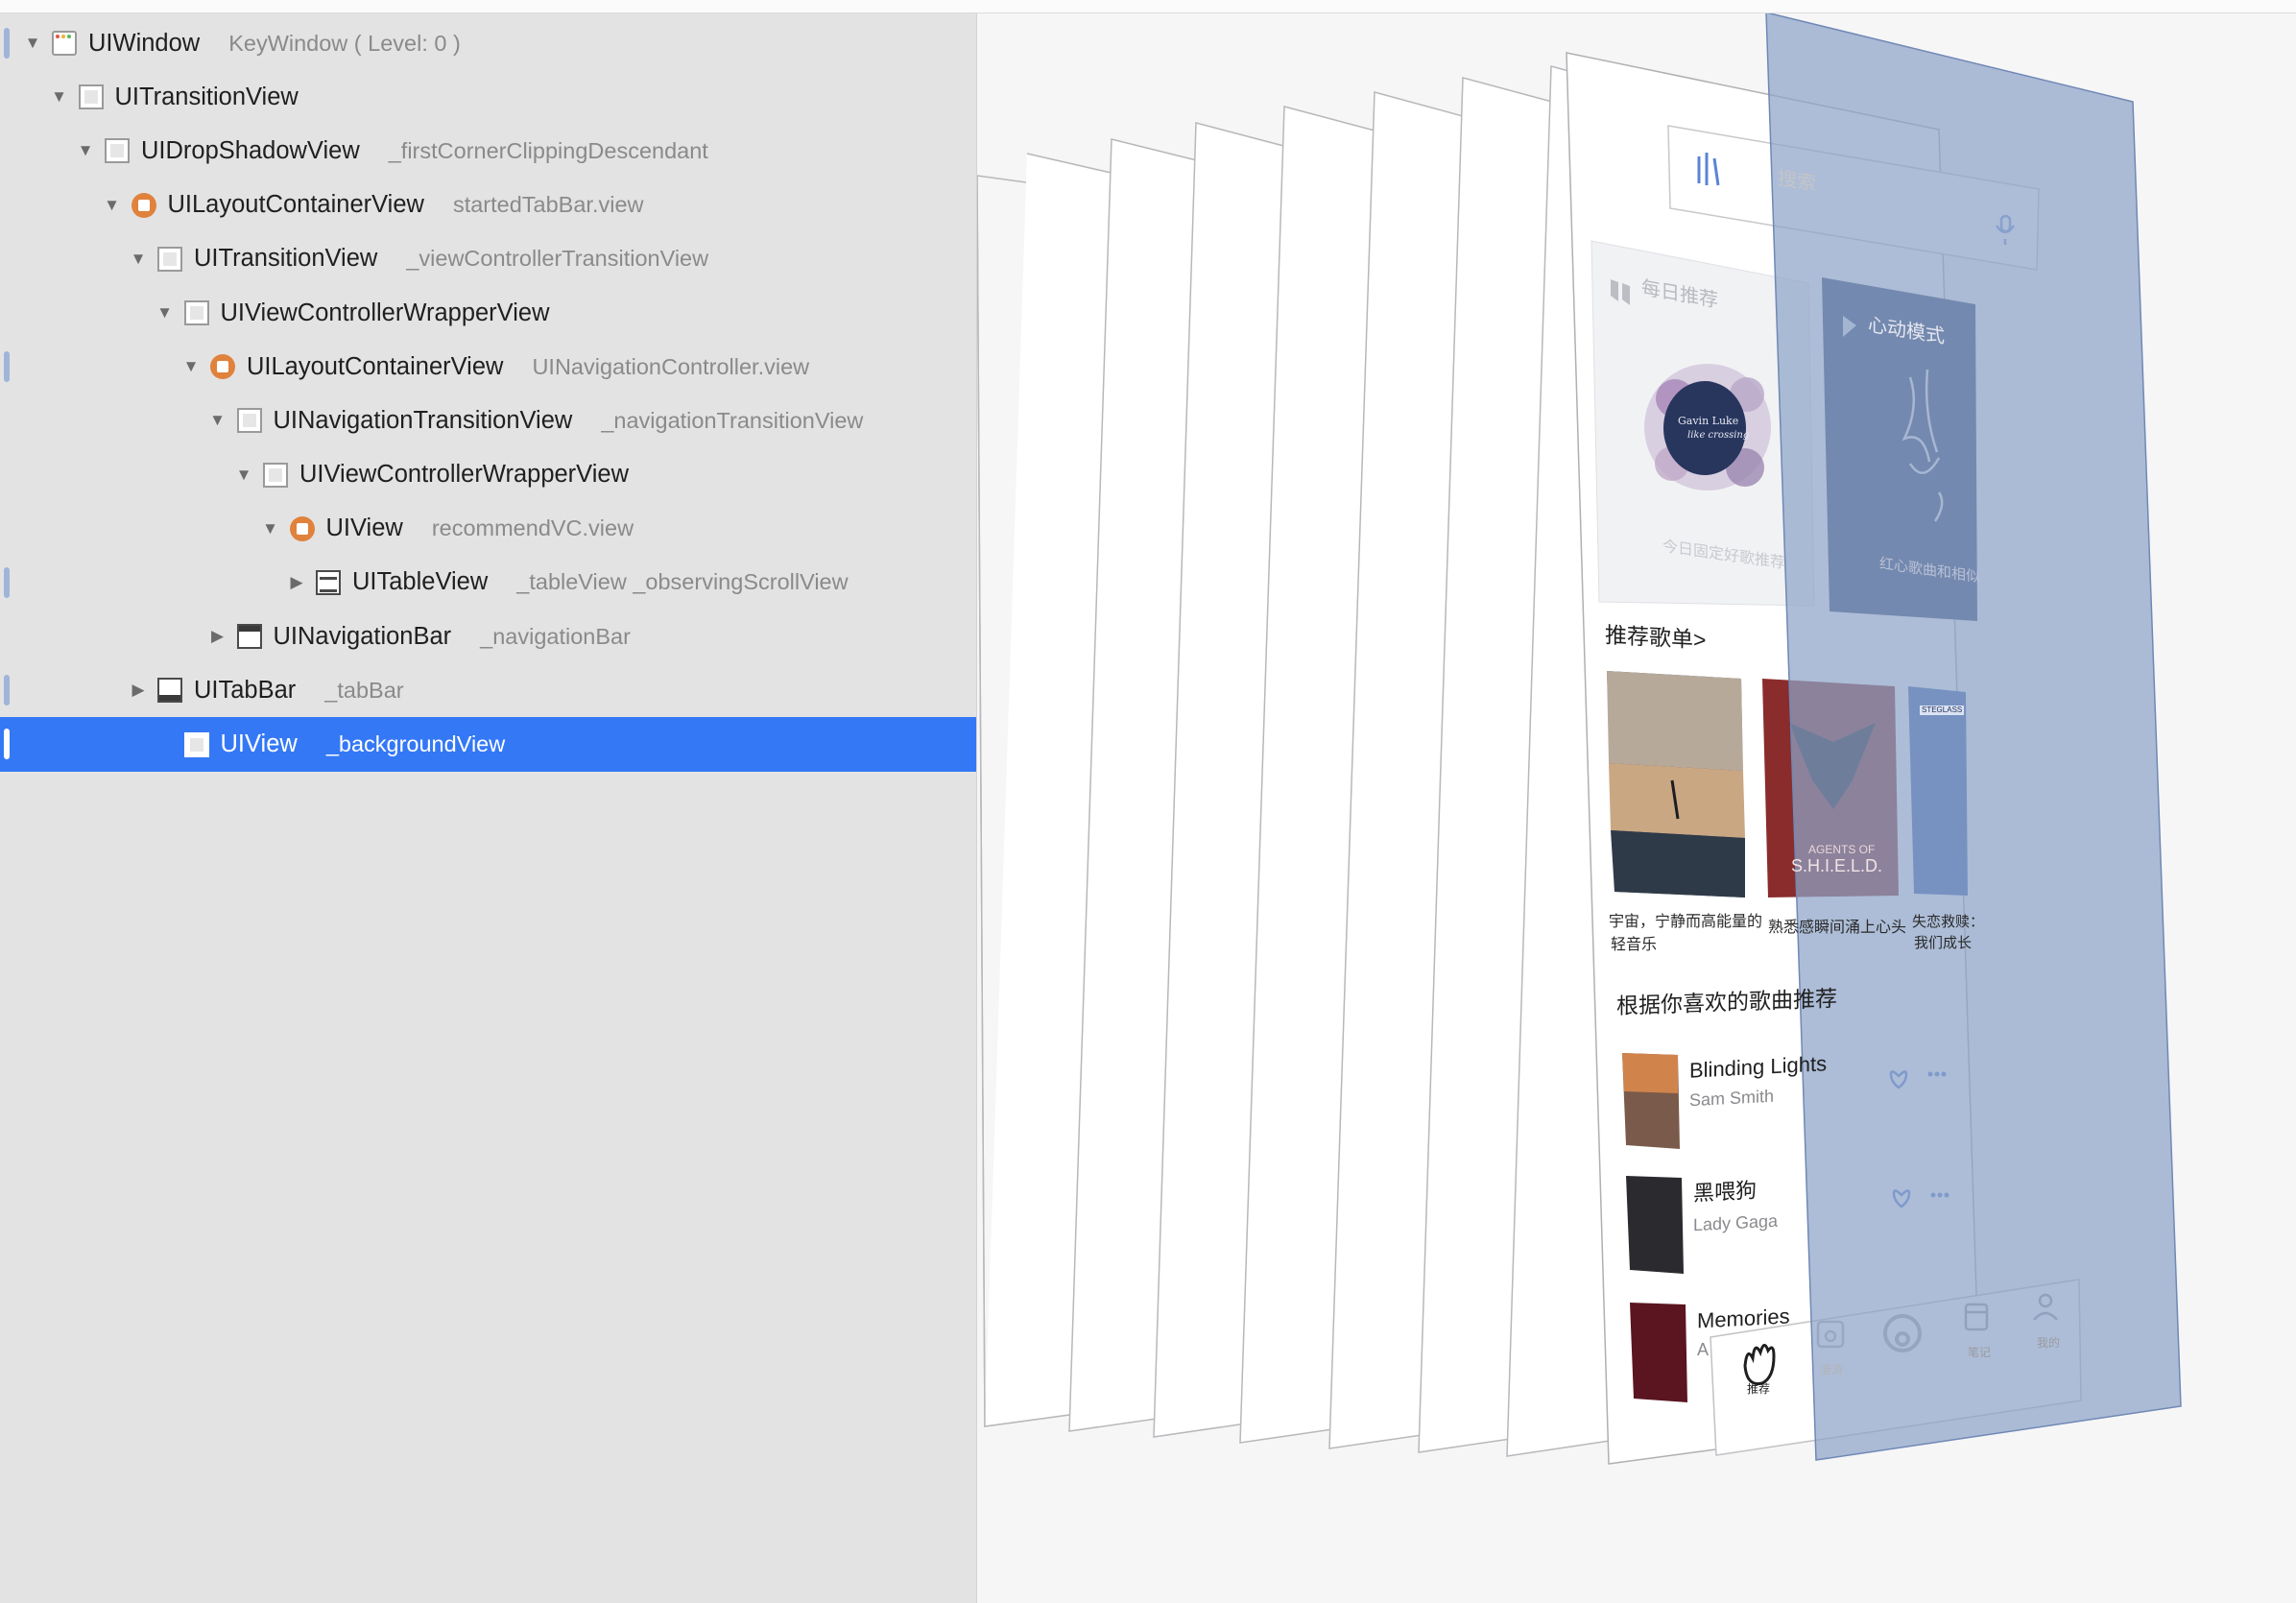 The image size is (2296, 1603). I want to click on playlist-3-line2: 我们成长, so click(1944, 943).